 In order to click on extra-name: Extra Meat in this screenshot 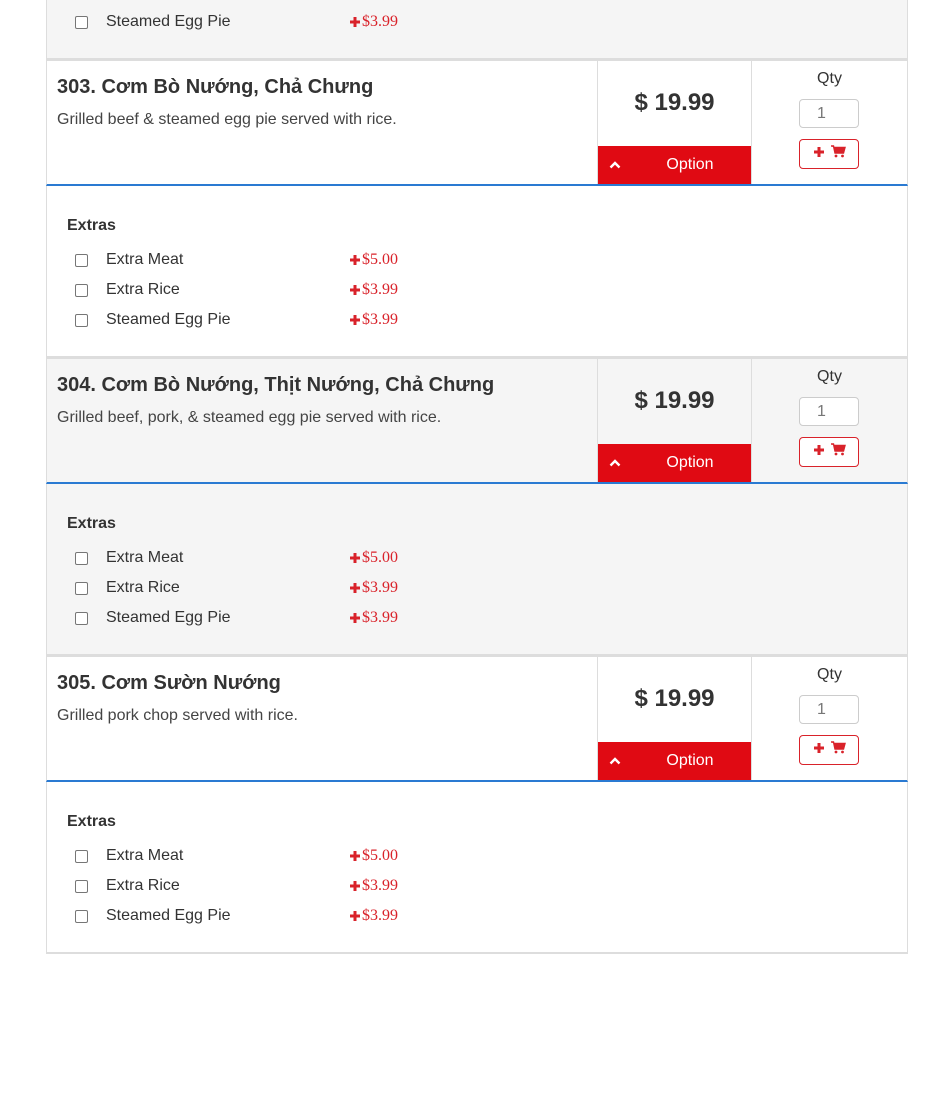, I will do `click(145, 855)`.